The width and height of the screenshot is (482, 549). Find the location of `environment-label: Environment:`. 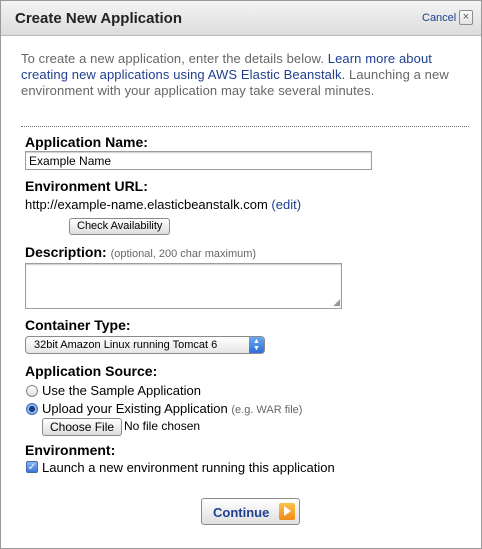

environment-label: Environment: is located at coordinates (70, 450).